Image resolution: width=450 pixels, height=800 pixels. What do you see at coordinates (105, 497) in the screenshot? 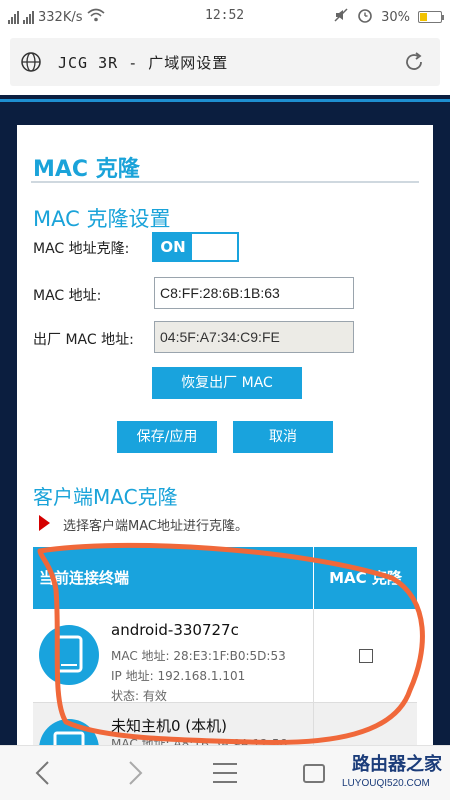
I see `client-mac-clone-heading: 客户端MAC克隆` at bounding box center [105, 497].